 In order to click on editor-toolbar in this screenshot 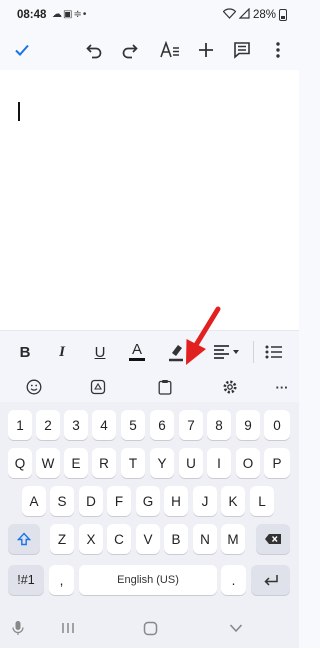, I will do `click(149, 50)`.